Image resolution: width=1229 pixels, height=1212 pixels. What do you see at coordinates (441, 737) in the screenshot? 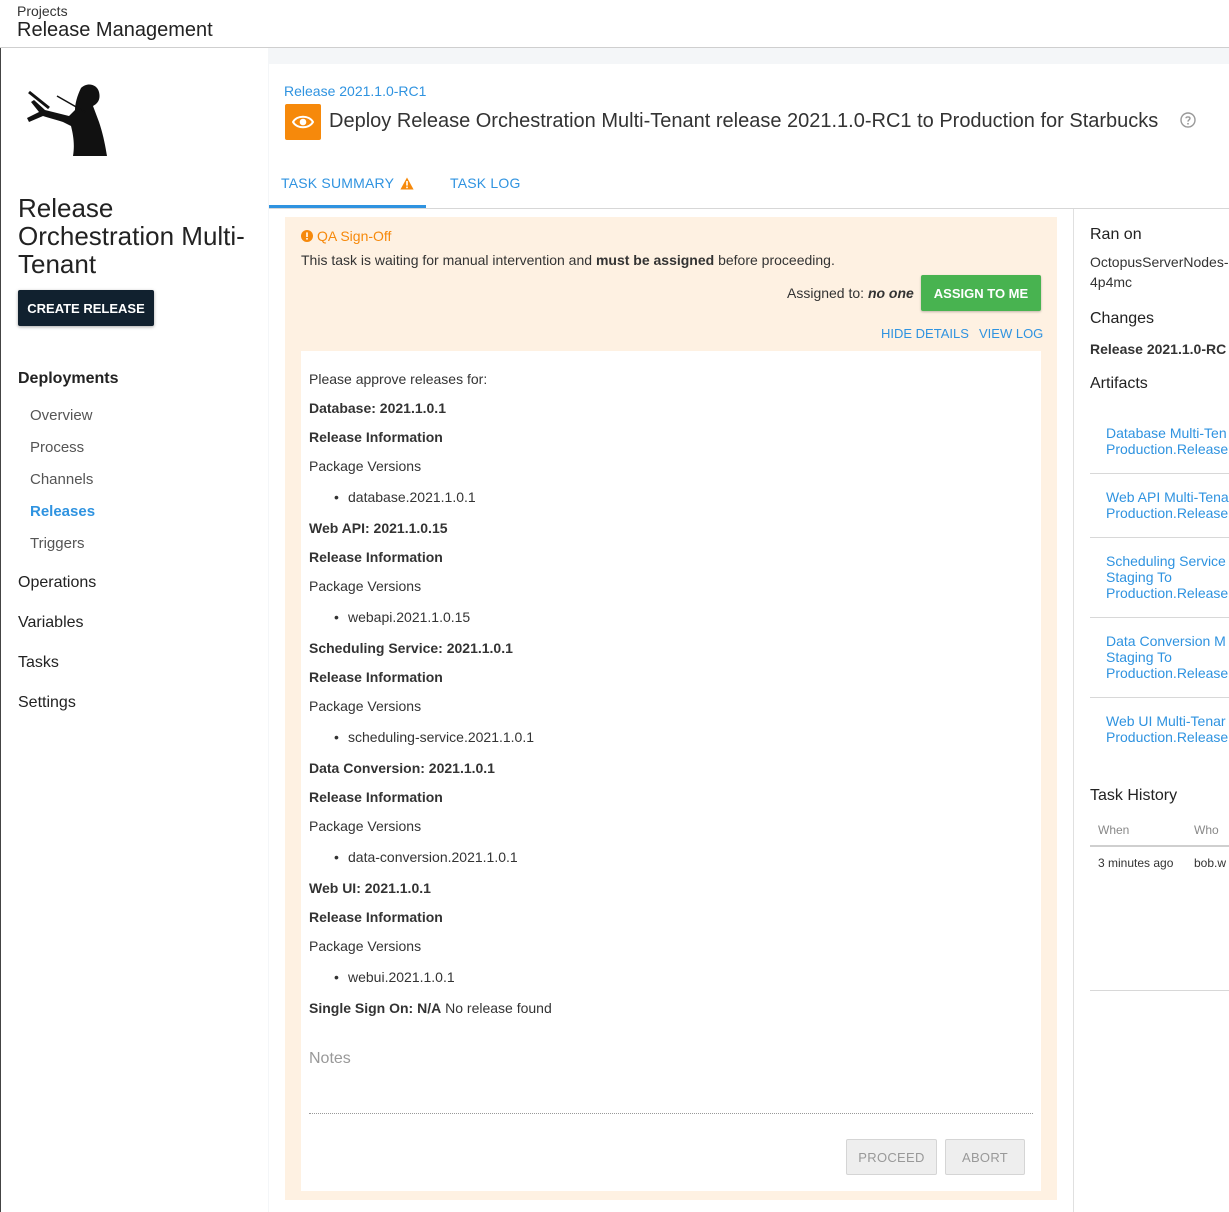
I see `package-name: scheduling-service.2021.1.0.1` at bounding box center [441, 737].